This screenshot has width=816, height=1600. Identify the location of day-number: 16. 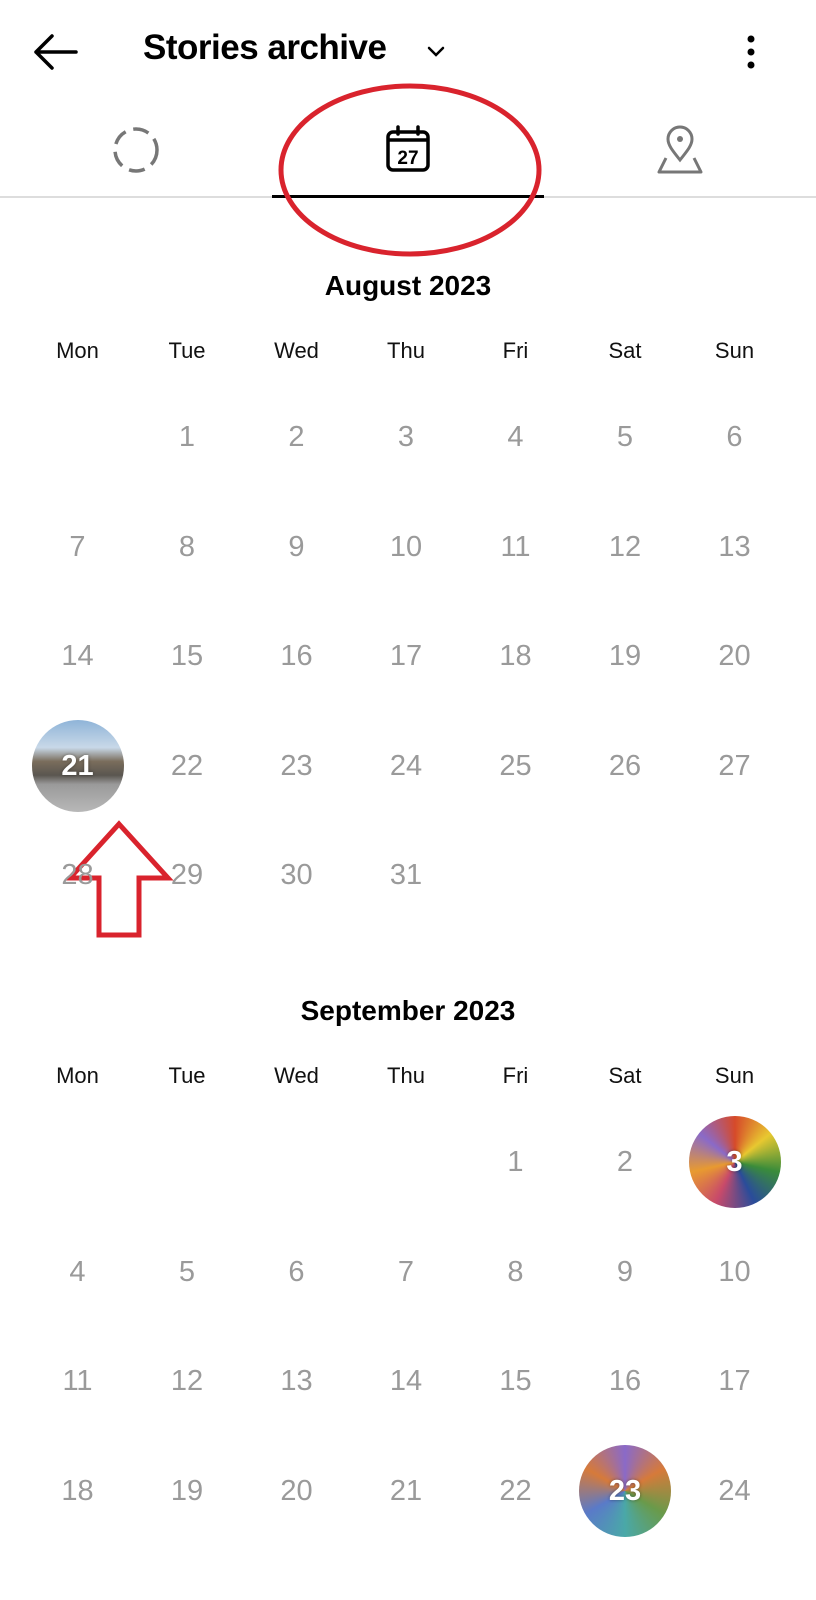
(296, 656).